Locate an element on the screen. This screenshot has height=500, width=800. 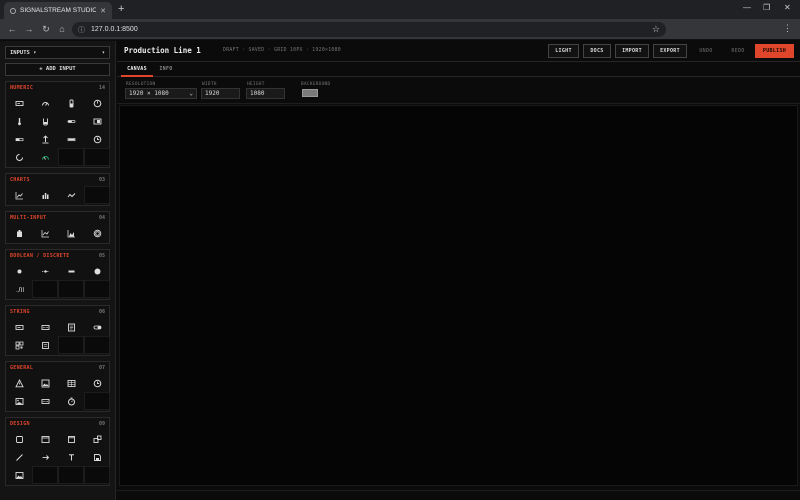
component-group-header: MULTI-INPUT 04 is located at coordinates (57, 218).